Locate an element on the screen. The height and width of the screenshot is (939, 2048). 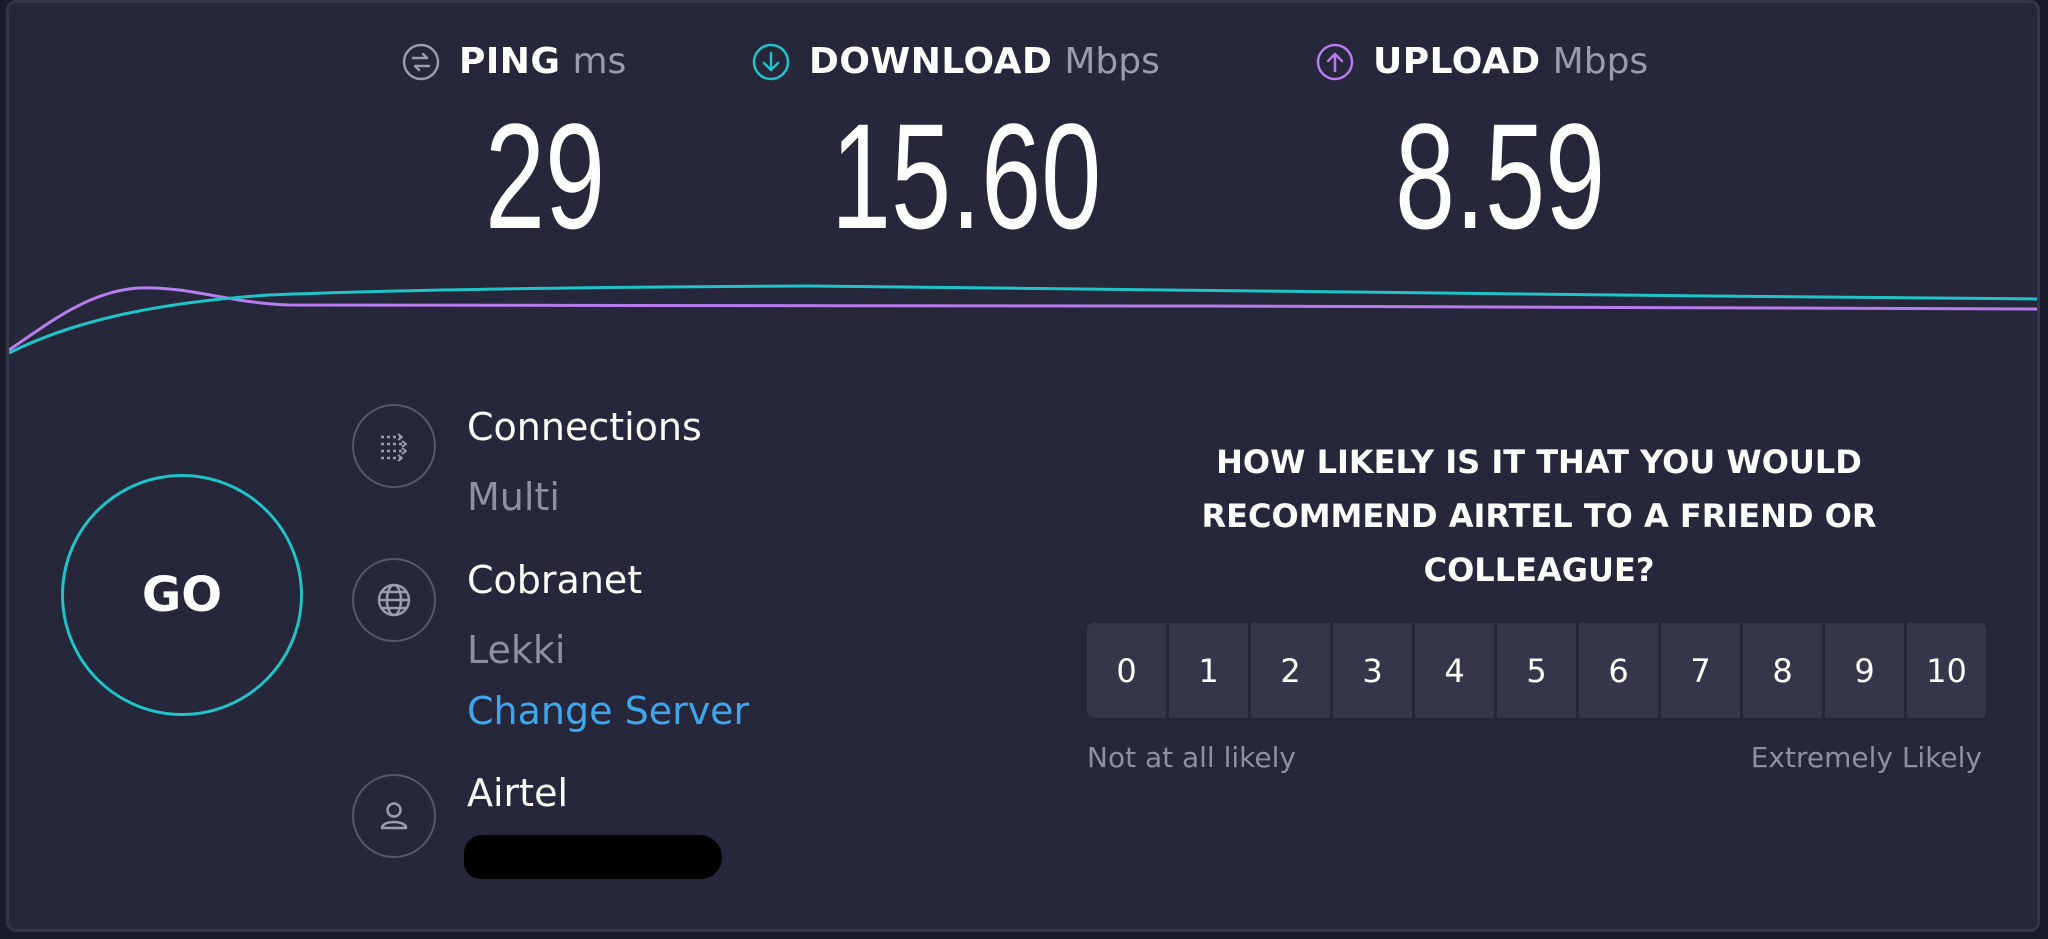
go-button: GO is located at coordinates (182, 595).